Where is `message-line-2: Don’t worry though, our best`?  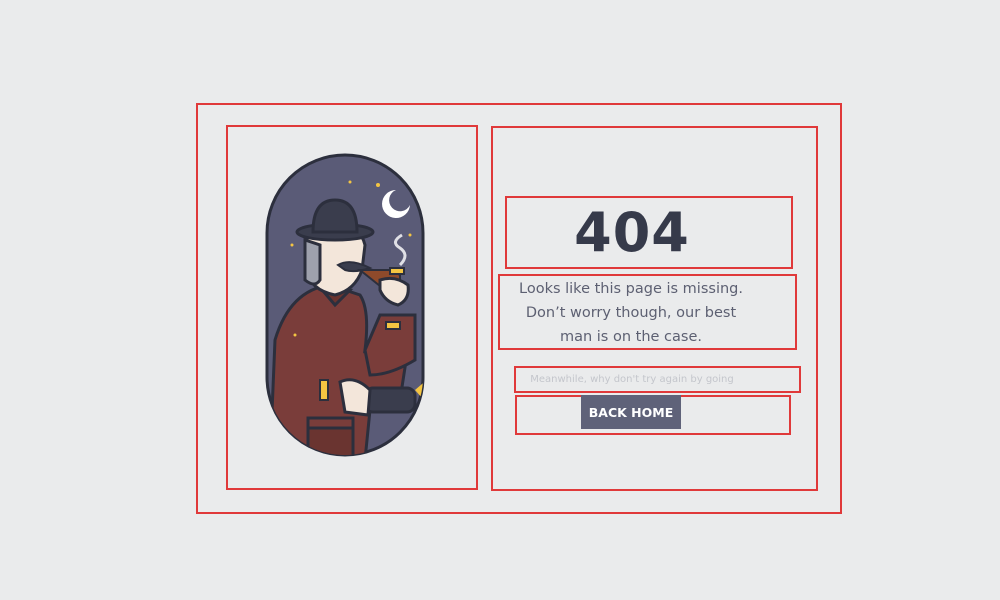
message-line-2: Don’t worry though, our best is located at coordinates (631, 313).